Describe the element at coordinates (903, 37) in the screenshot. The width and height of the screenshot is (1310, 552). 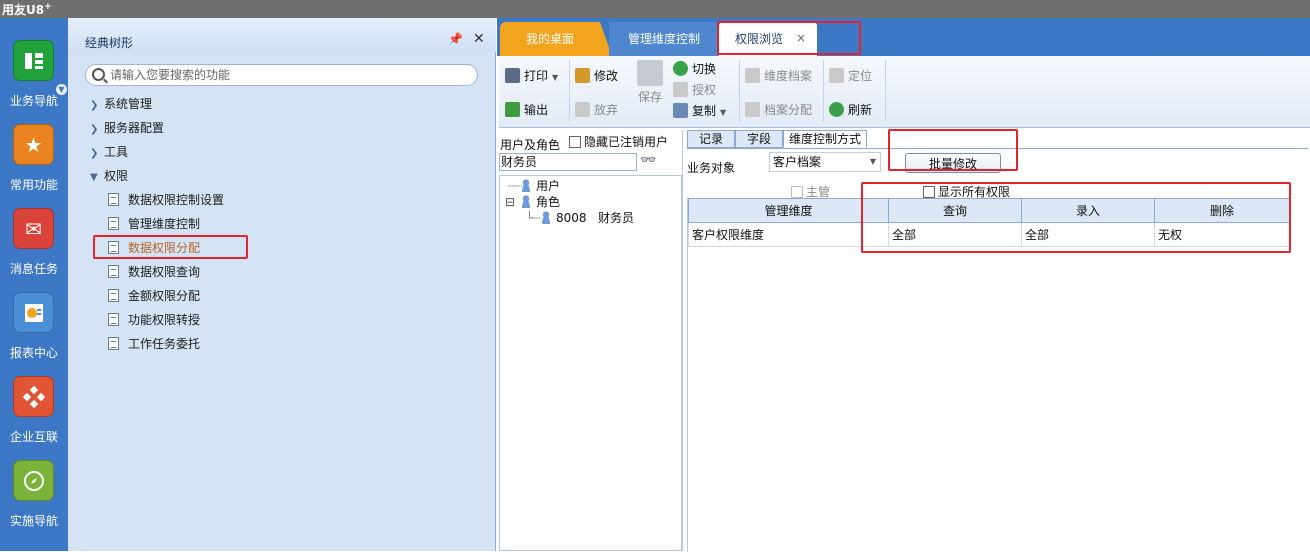
I see `tab-strip: 我的桌面 管理维度控制 权限浏览 ×` at that location.